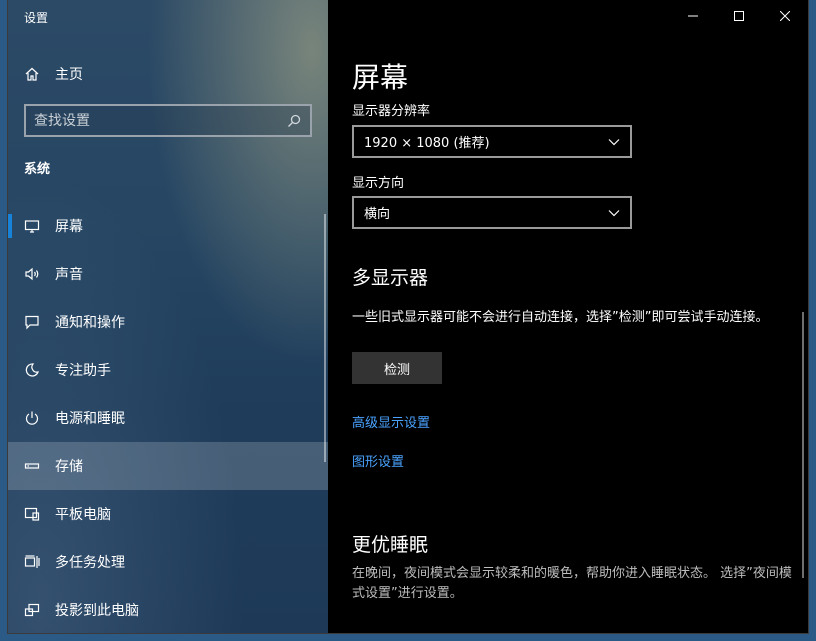 This screenshot has height=641, width=816. Describe the element at coordinates (32, 610) in the screenshot. I see `projection-icon` at that location.